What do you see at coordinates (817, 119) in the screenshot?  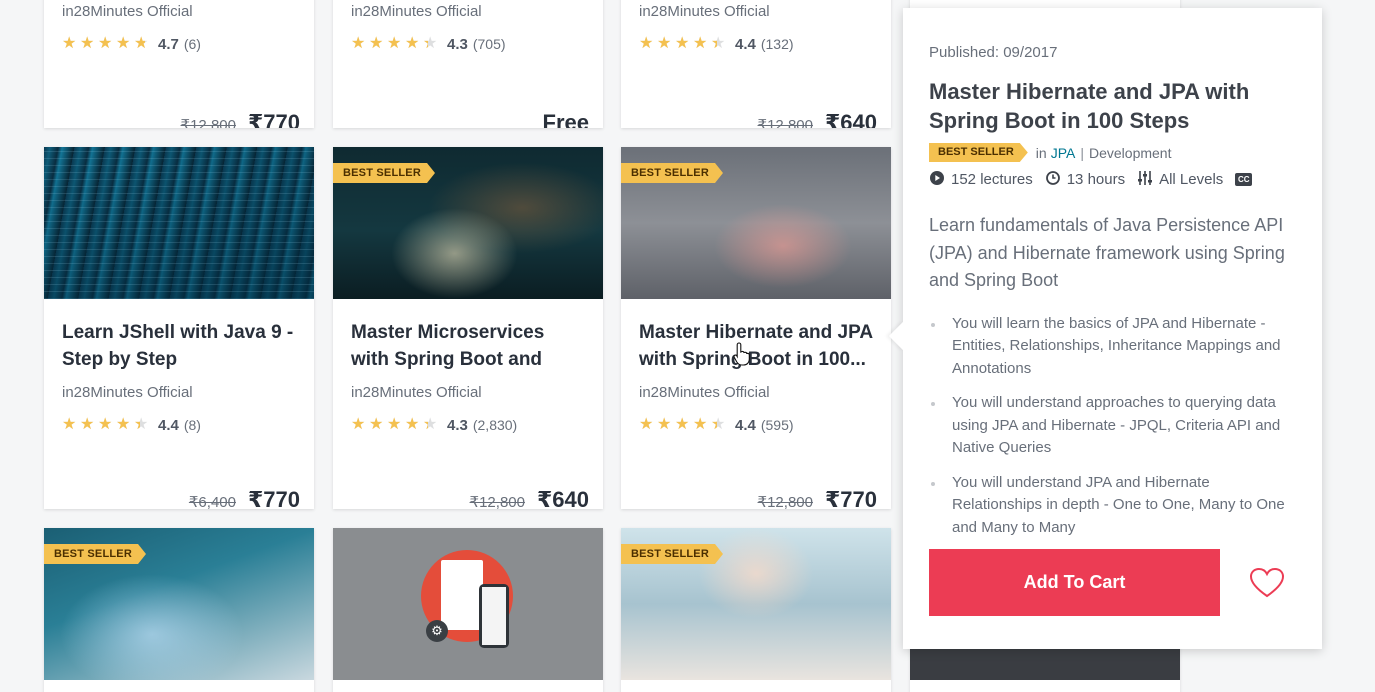 I see `price-row: ₹12,800 ₹640` at bounding box center [817, 119].